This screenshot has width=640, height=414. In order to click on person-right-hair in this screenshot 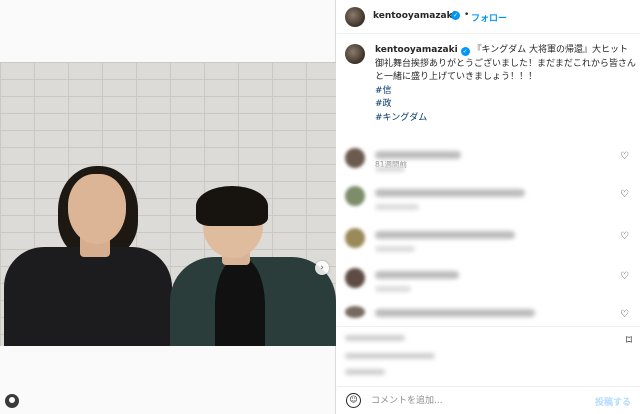, I will do `click(232, 206)`.